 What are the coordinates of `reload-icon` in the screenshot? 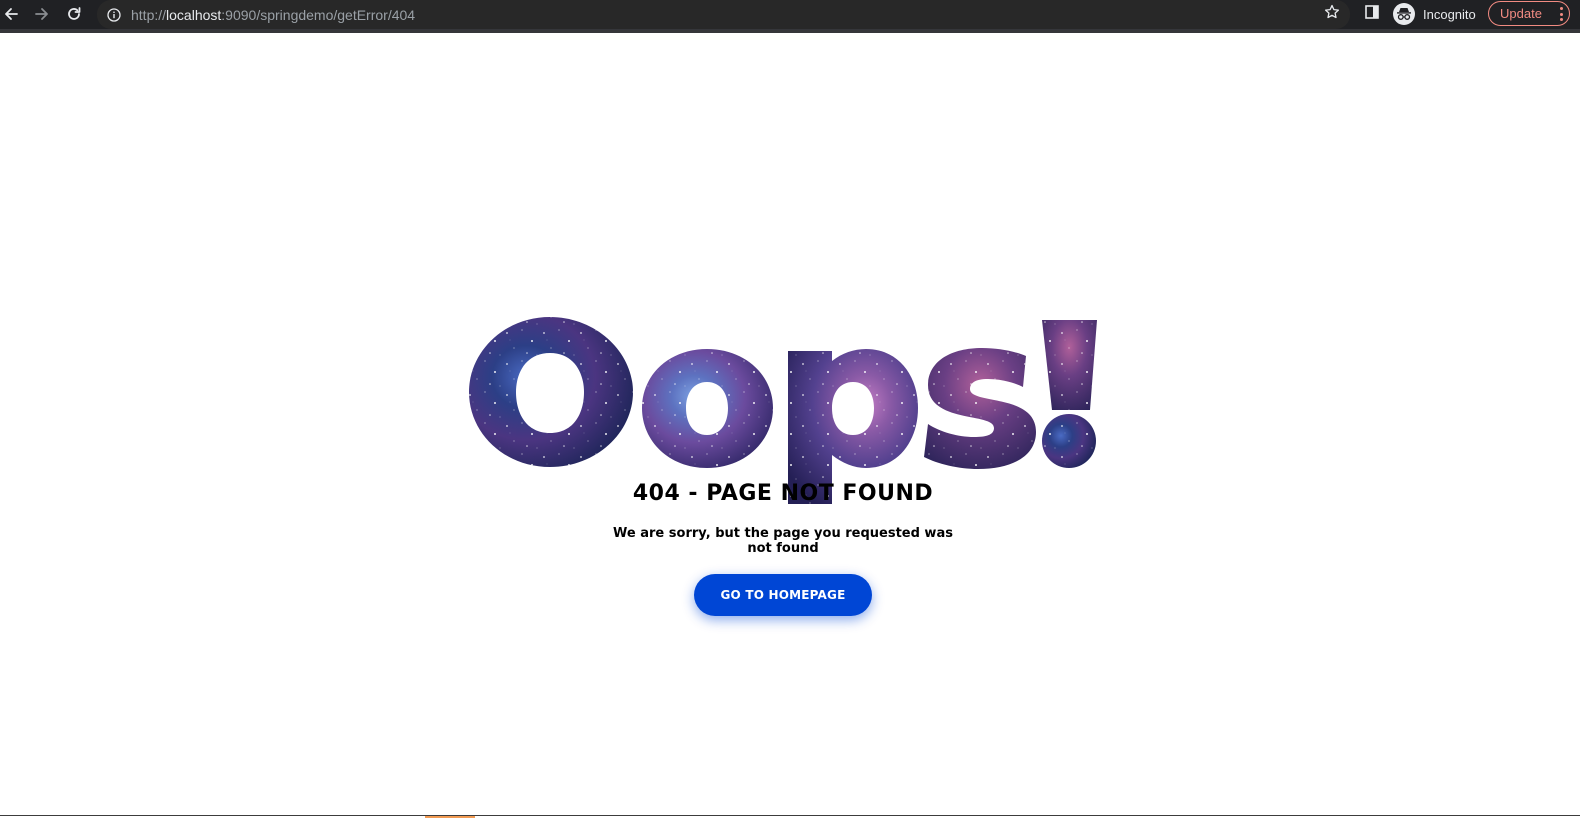 It's located at (74, 14).